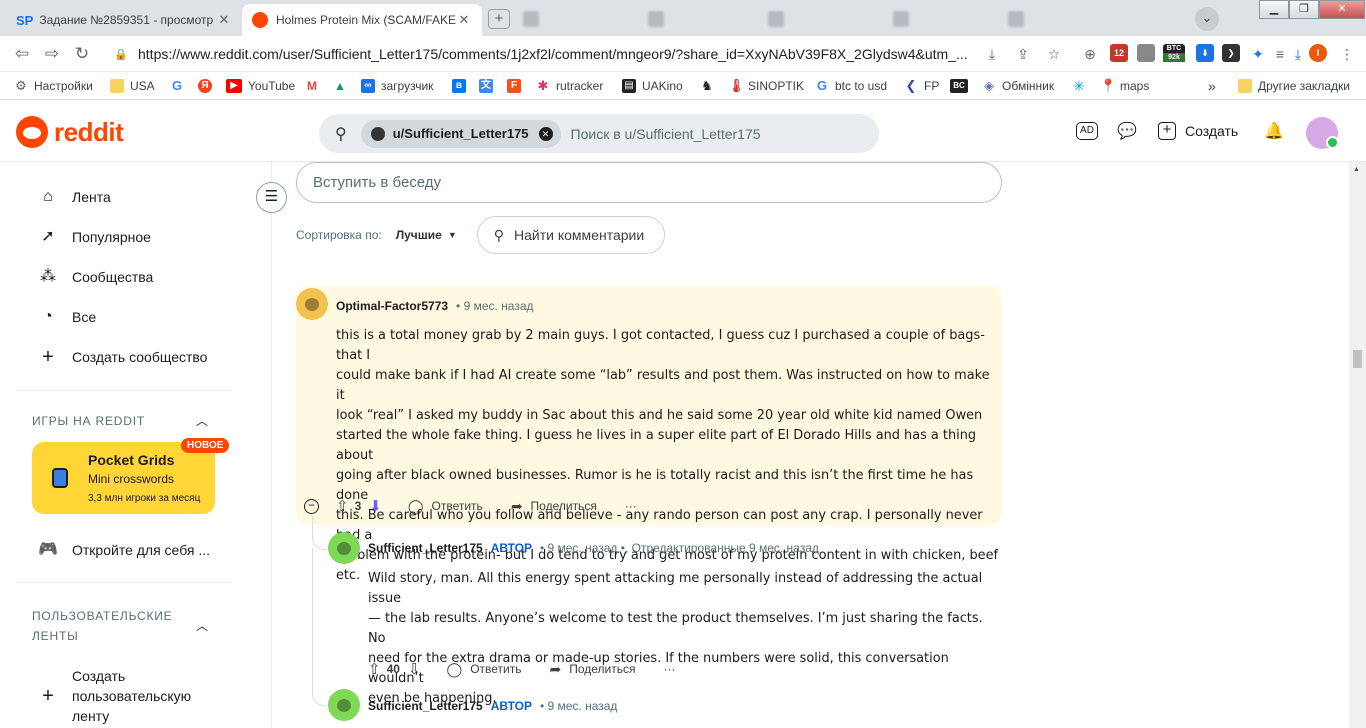 This screenshot has width=1366, height=728. Describe the element at coordinates (710, 86) in the screenshot. I see `bookmark-horse: ♞` at that location.